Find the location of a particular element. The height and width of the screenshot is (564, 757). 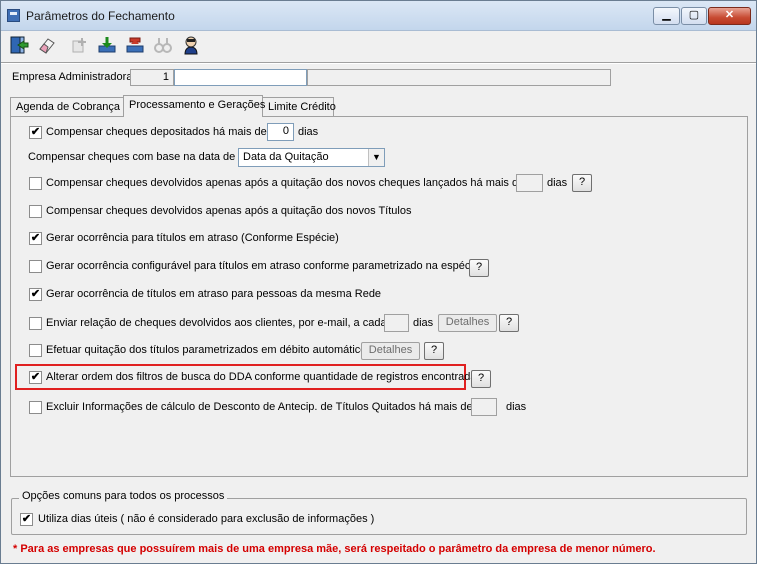

export-icon is located at coordinates (134, 44).